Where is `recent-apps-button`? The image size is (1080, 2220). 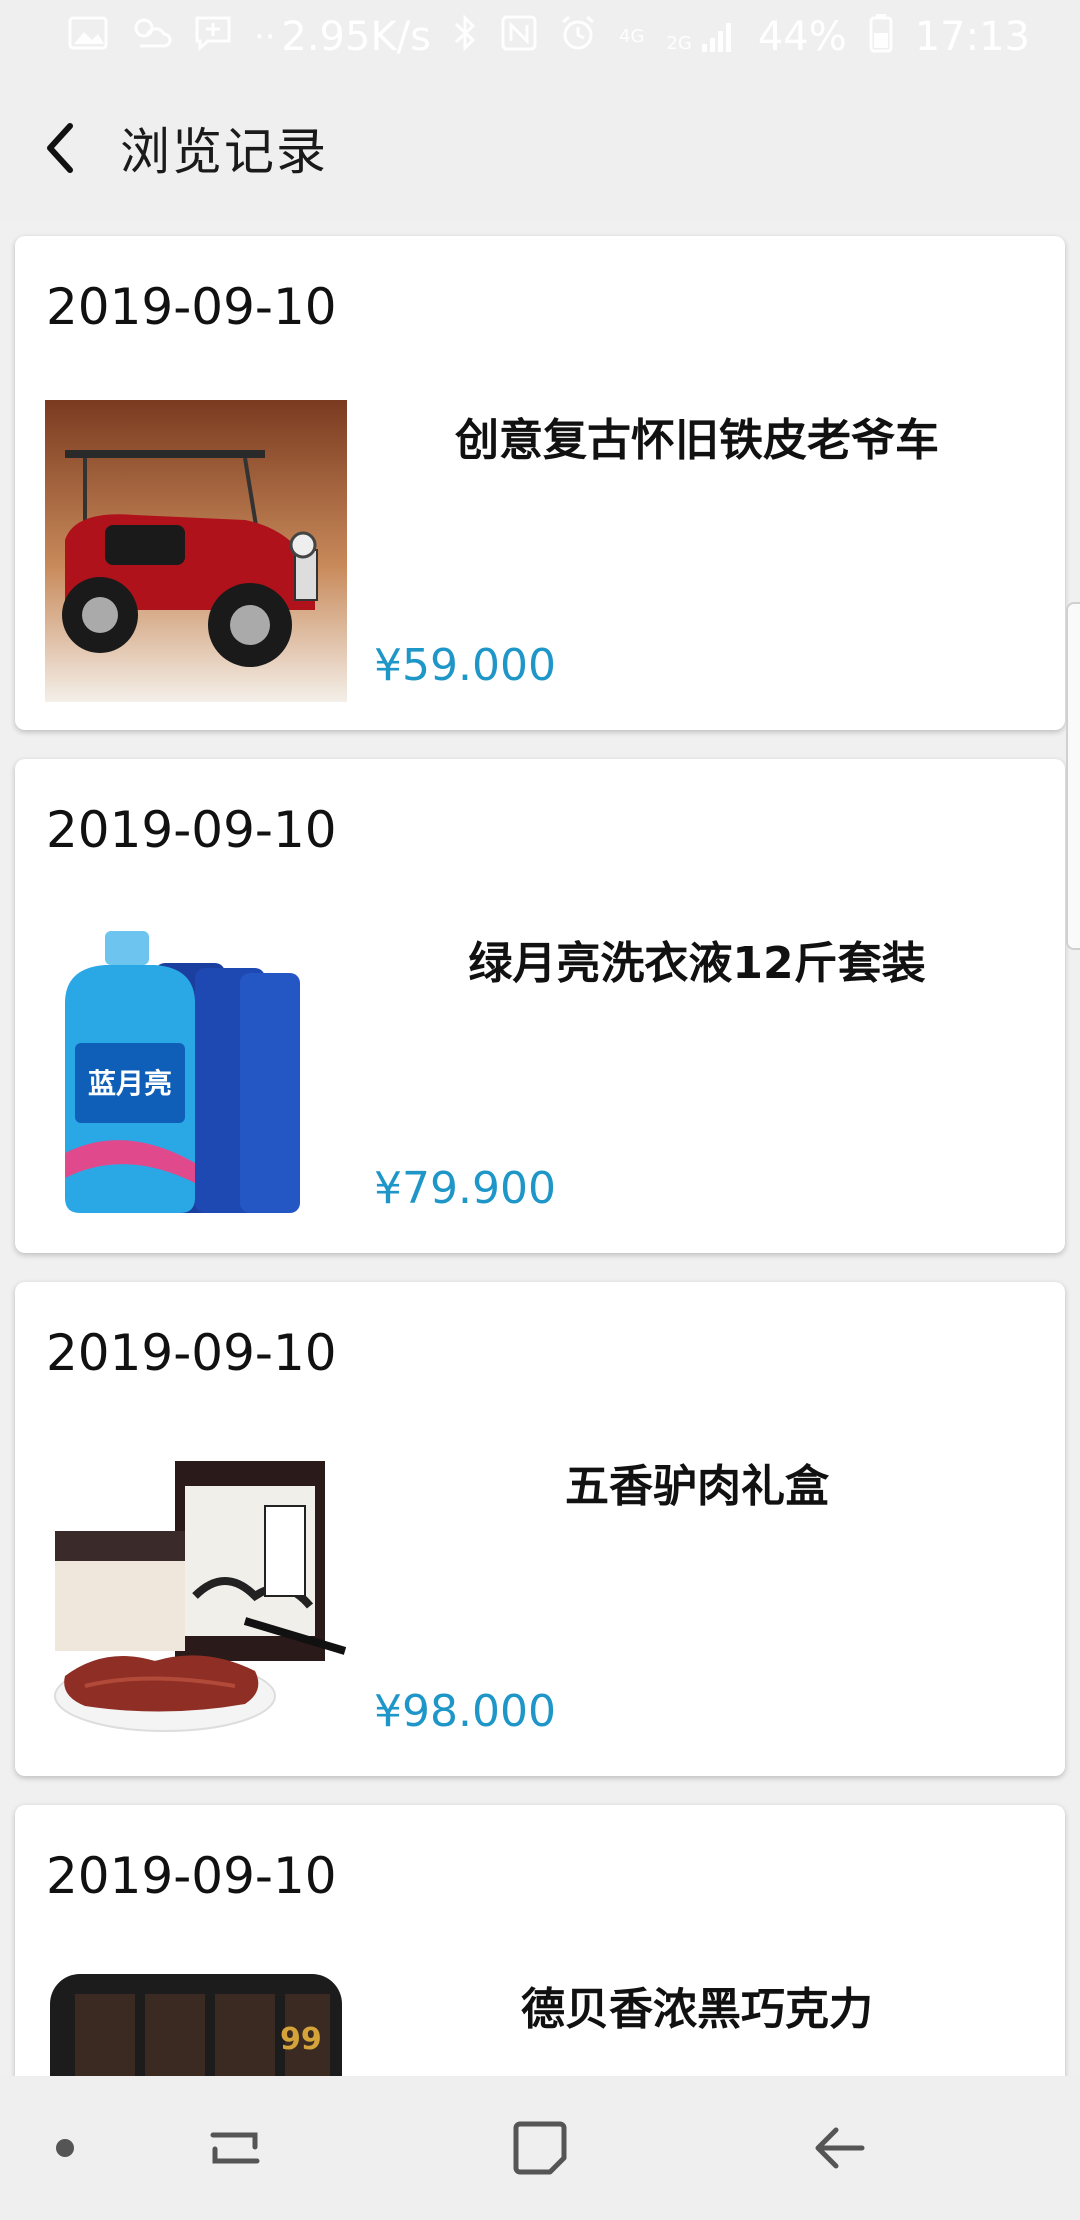 recent-apps-button is located at coordinates (235, 2148).